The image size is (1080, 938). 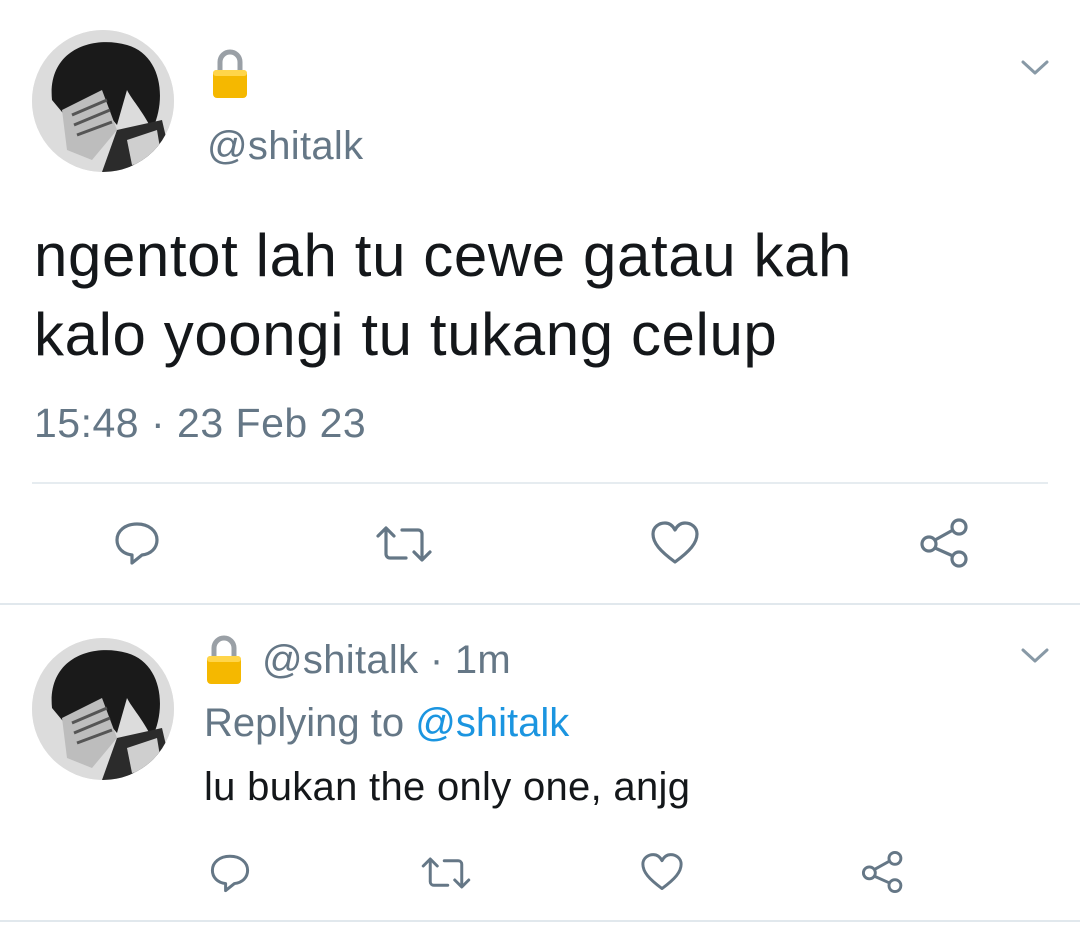 What do you see at coordinates (492, 723) in the screenshot?
I see `replying-to-mention: @shitalk` at bounding box center [492, 723].